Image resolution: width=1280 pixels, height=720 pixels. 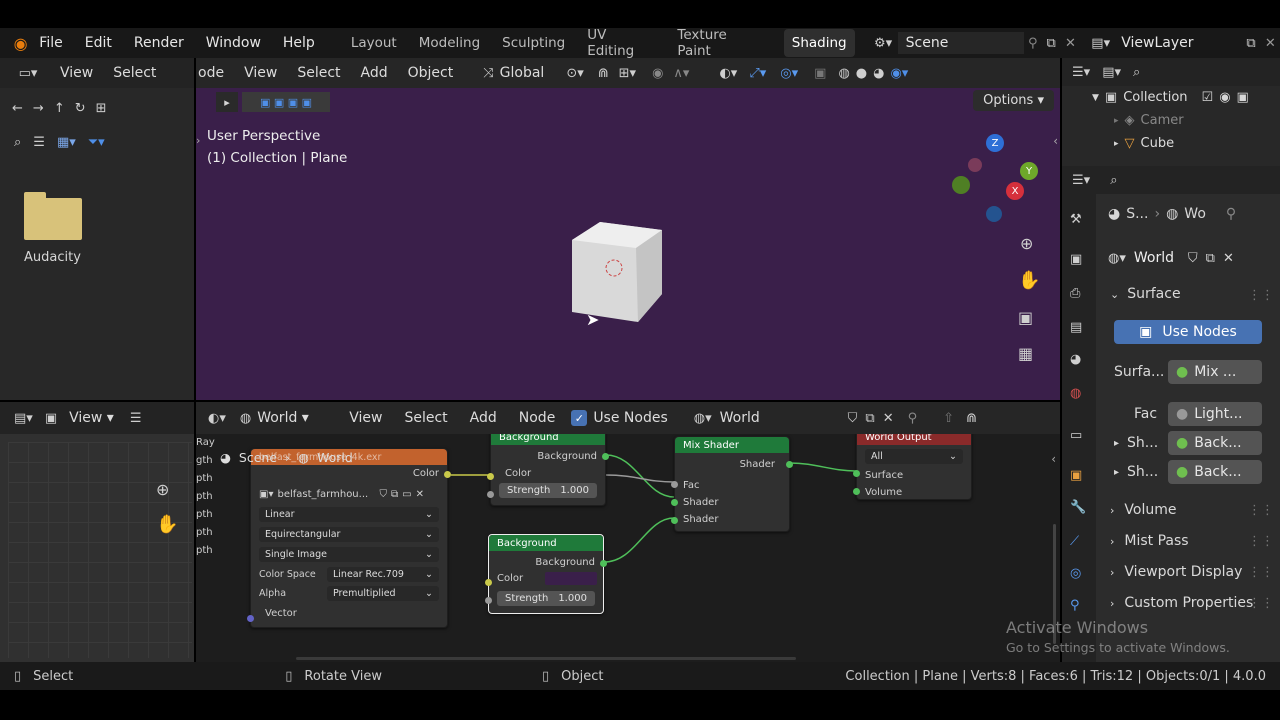 What do you see at coordinates (374, 73) in the screenshot?
I see `viewport-add-menu: Add` at bounding box center [374, 73].